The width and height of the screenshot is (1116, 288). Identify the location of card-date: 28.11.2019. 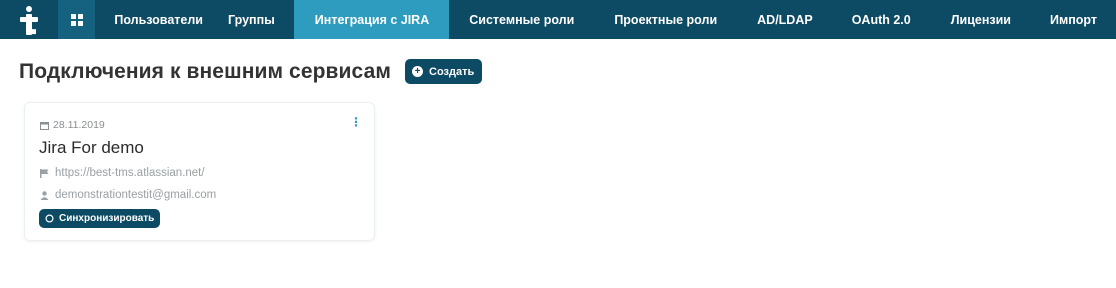
(72, 125).